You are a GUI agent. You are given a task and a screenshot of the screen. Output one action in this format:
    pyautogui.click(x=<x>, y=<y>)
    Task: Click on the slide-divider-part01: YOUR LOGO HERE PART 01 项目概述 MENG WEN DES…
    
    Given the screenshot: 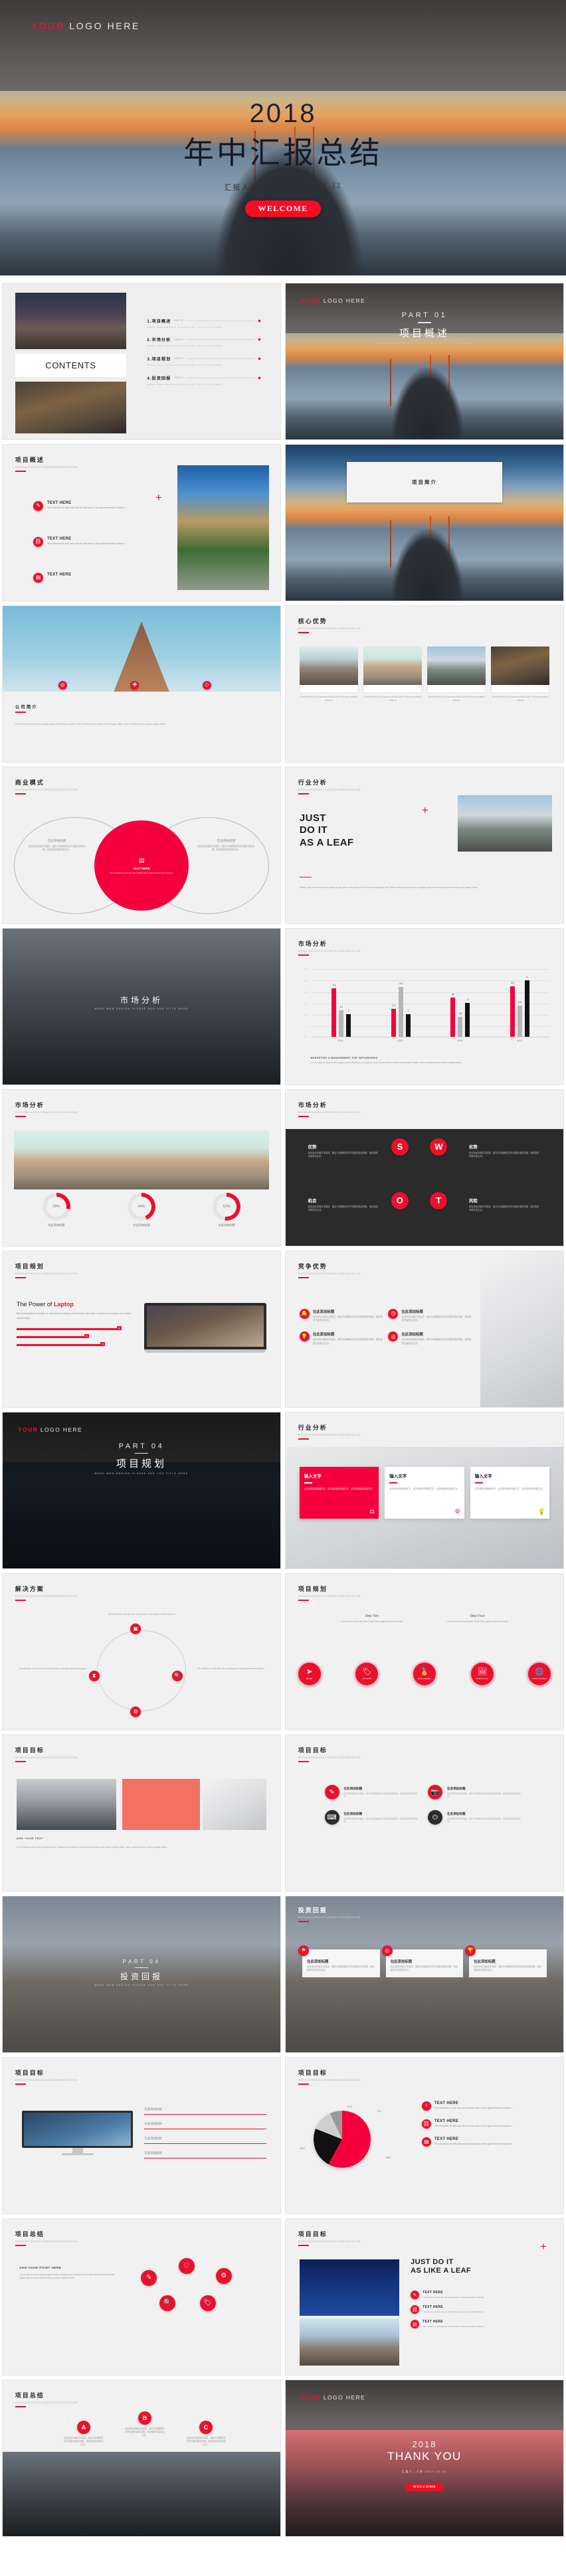 What is the action you would take?
    pyautogui.click(x=424, y=361)
    